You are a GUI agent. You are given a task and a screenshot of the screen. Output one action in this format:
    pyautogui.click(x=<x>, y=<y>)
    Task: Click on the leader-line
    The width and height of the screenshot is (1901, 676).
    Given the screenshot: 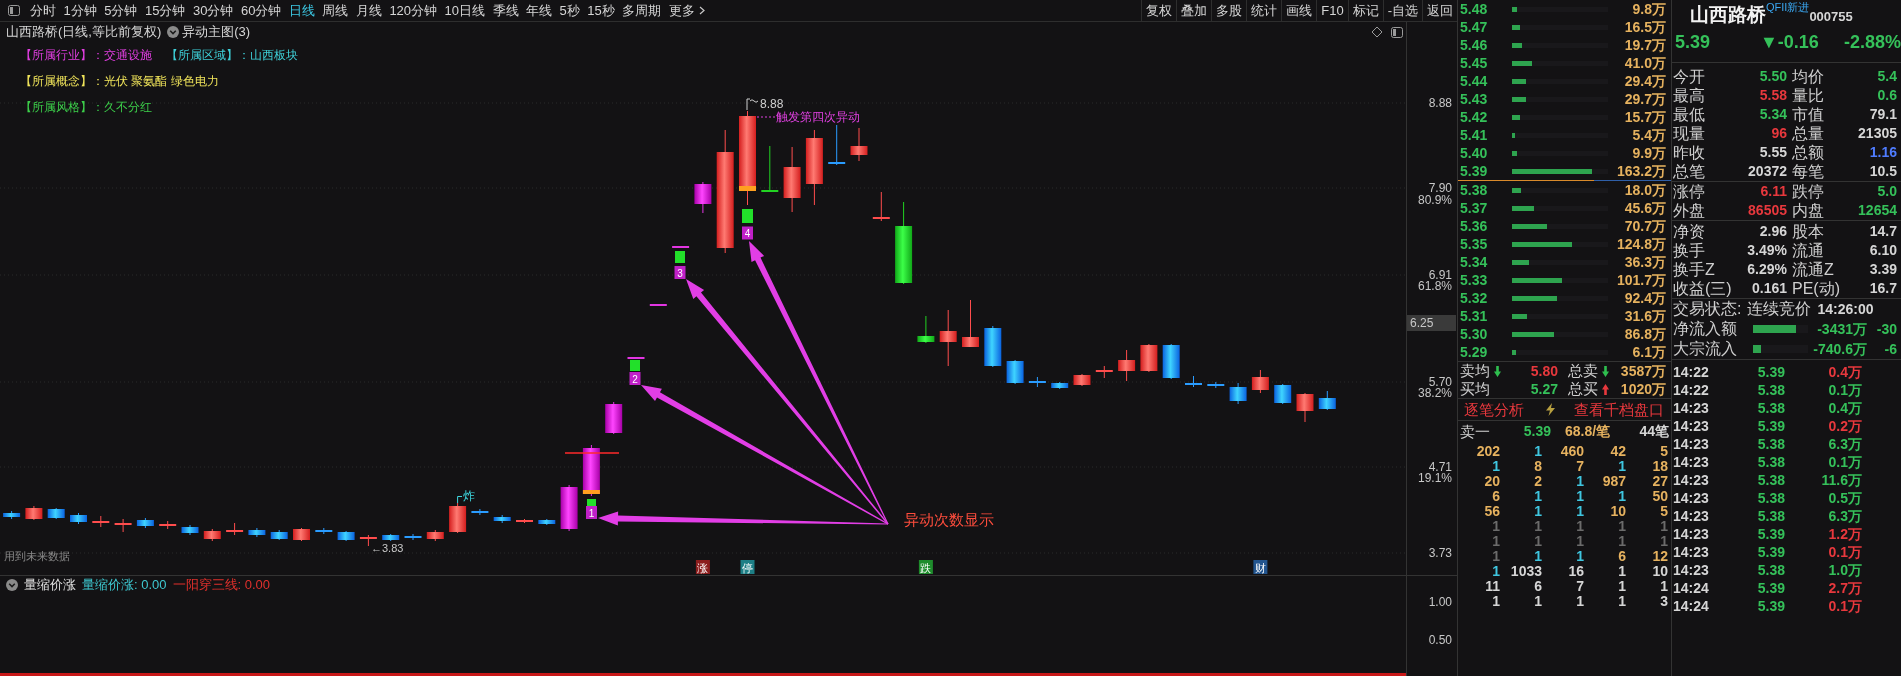 What is the action you would take?
    pyautogui.click(x=460, y=500)
    